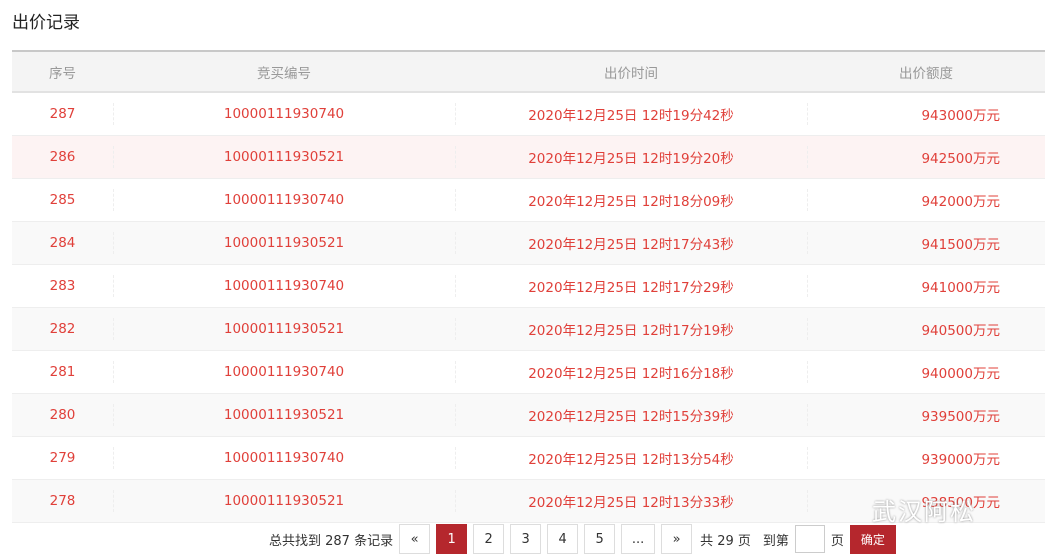  I want to click on bid-amount: 939500万元, so click(926, 415).